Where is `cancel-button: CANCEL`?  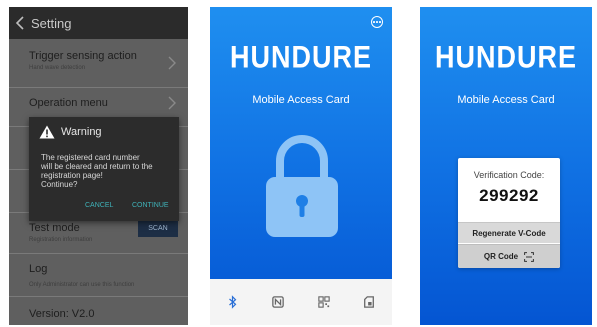 cancel-button: CANCEL is located at coordinates (99, 205).